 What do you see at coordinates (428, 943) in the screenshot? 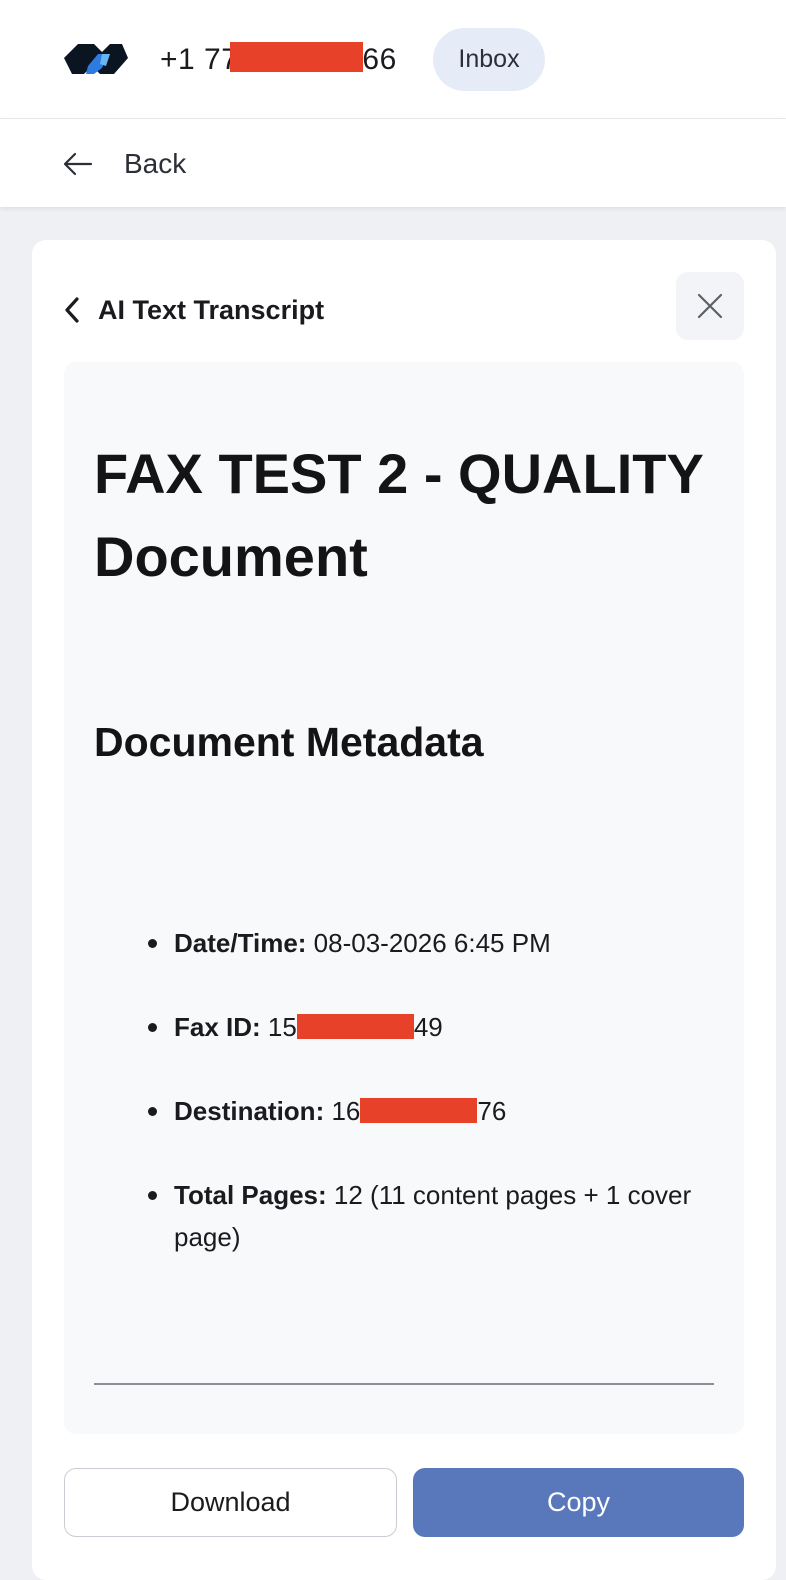
I see `metadata-value: 08-03-2026 6:45 PM` at bounding box center [428, 943].